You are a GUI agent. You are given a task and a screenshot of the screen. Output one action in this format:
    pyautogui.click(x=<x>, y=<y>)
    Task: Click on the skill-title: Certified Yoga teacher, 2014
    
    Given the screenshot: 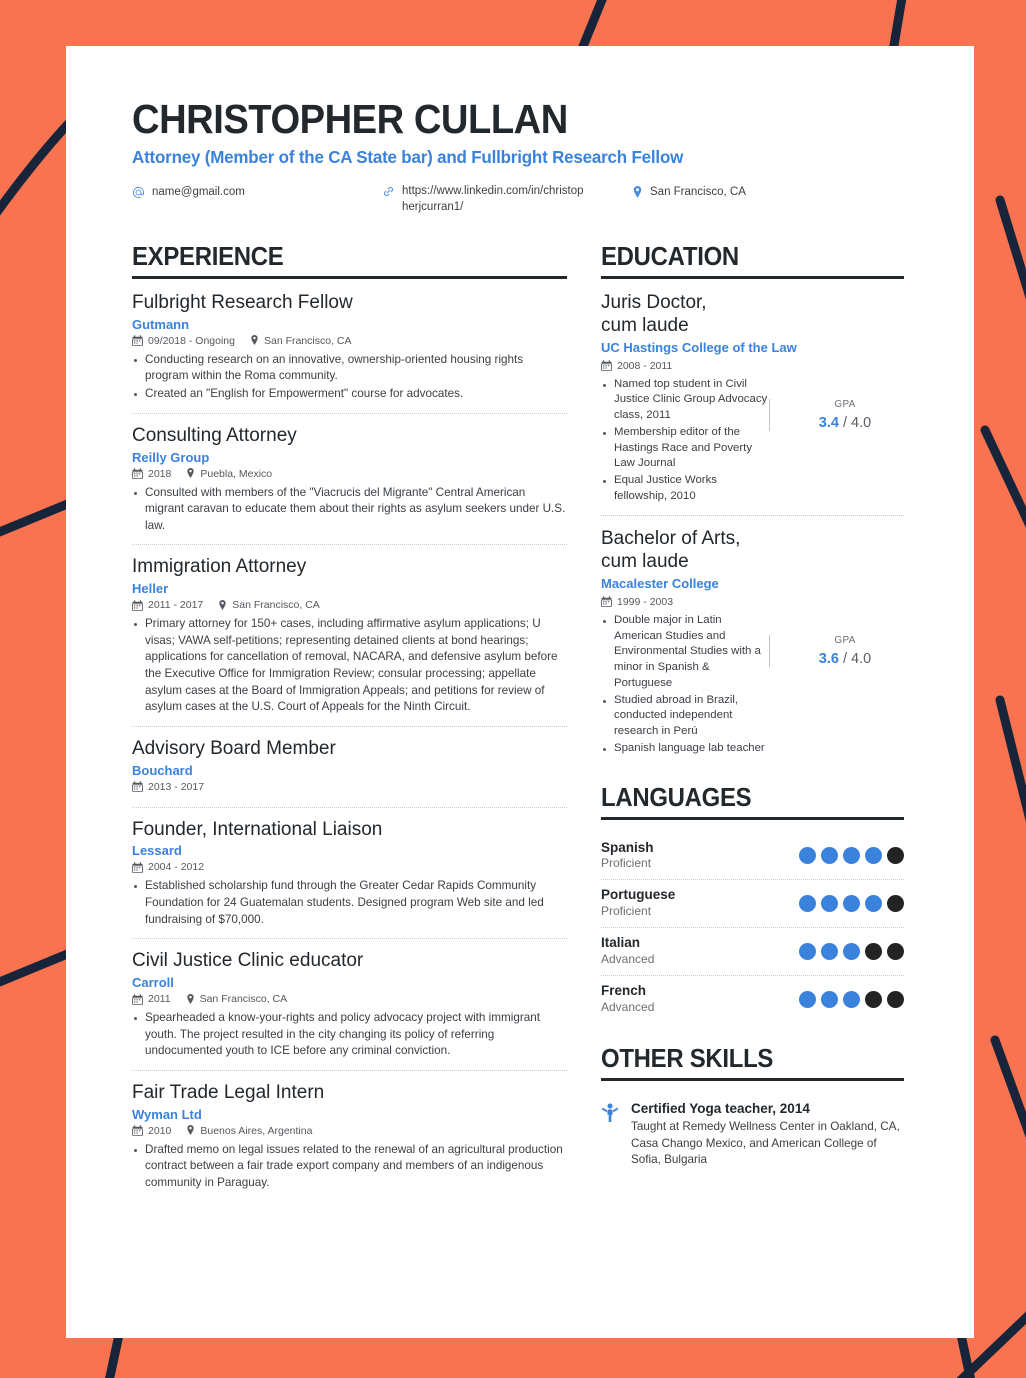 What is the action you would take?
    pyautogui.click(x=720, y=1109)
    